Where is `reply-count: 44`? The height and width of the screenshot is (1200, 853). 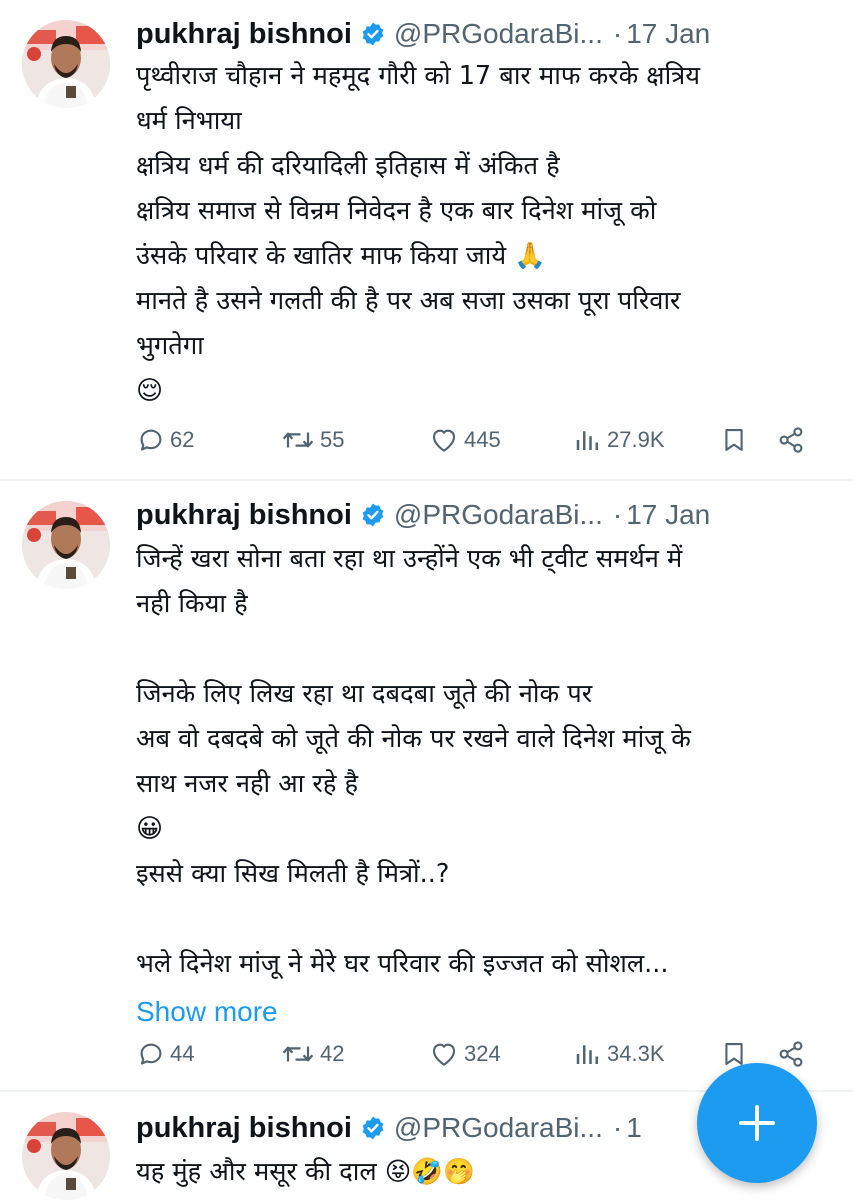 reply-count: 44 is located at coordinates (182, 1053).